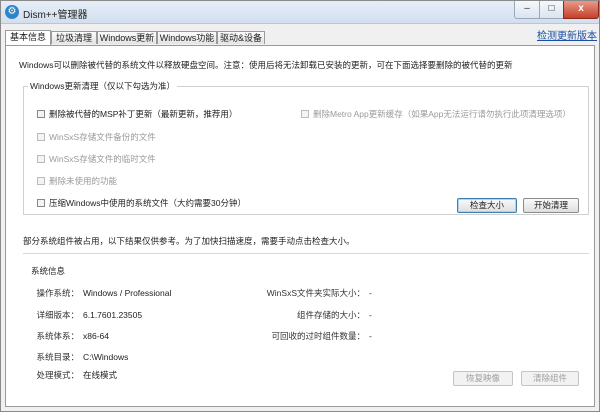 The image size is (600, 412). Describe the element at coordinates (527, 10) in the screenshot. I see `minimize-button: ‒` at that location.